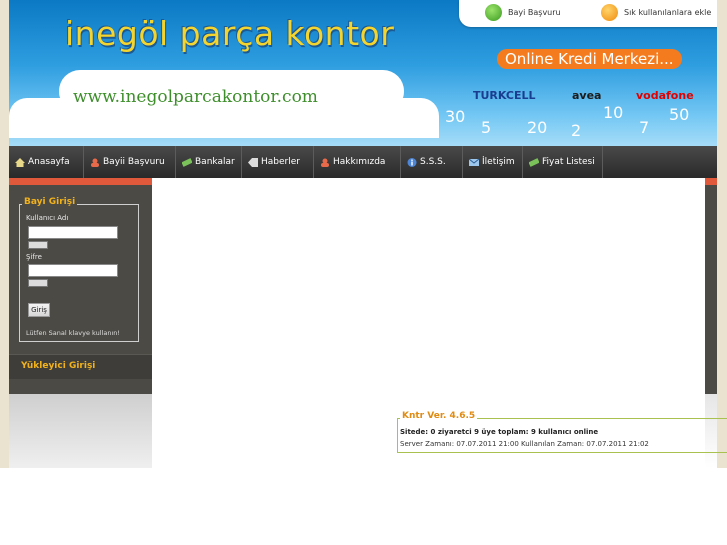 Image resolution: width=727 pixels, height=545 pixels. I want to click on tag-icon, so click(253, 162).